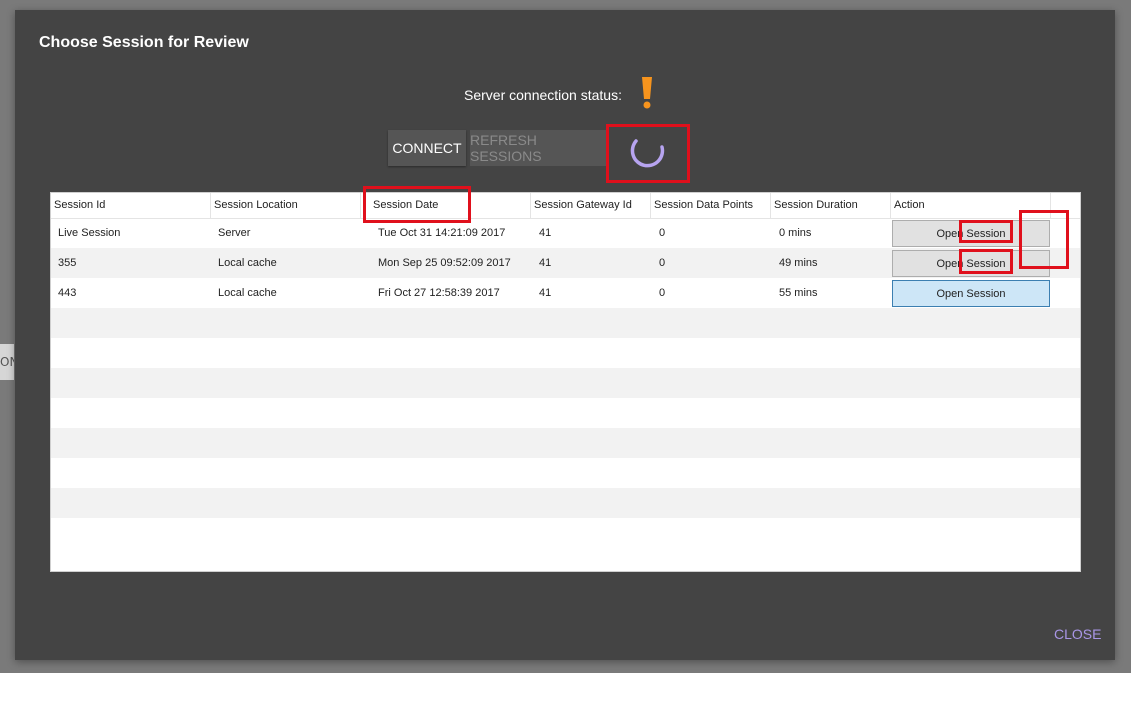 The image size is (1131, 728). I want to click on cell-session-date: Tue Oct 31 14:21:09 2017, so click(442, 233).